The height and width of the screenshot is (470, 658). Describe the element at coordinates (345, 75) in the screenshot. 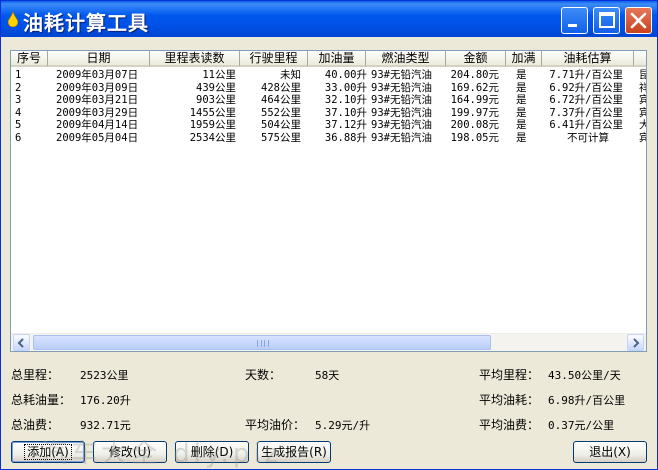

I see `cell-fuel: 40.00升` at that location.